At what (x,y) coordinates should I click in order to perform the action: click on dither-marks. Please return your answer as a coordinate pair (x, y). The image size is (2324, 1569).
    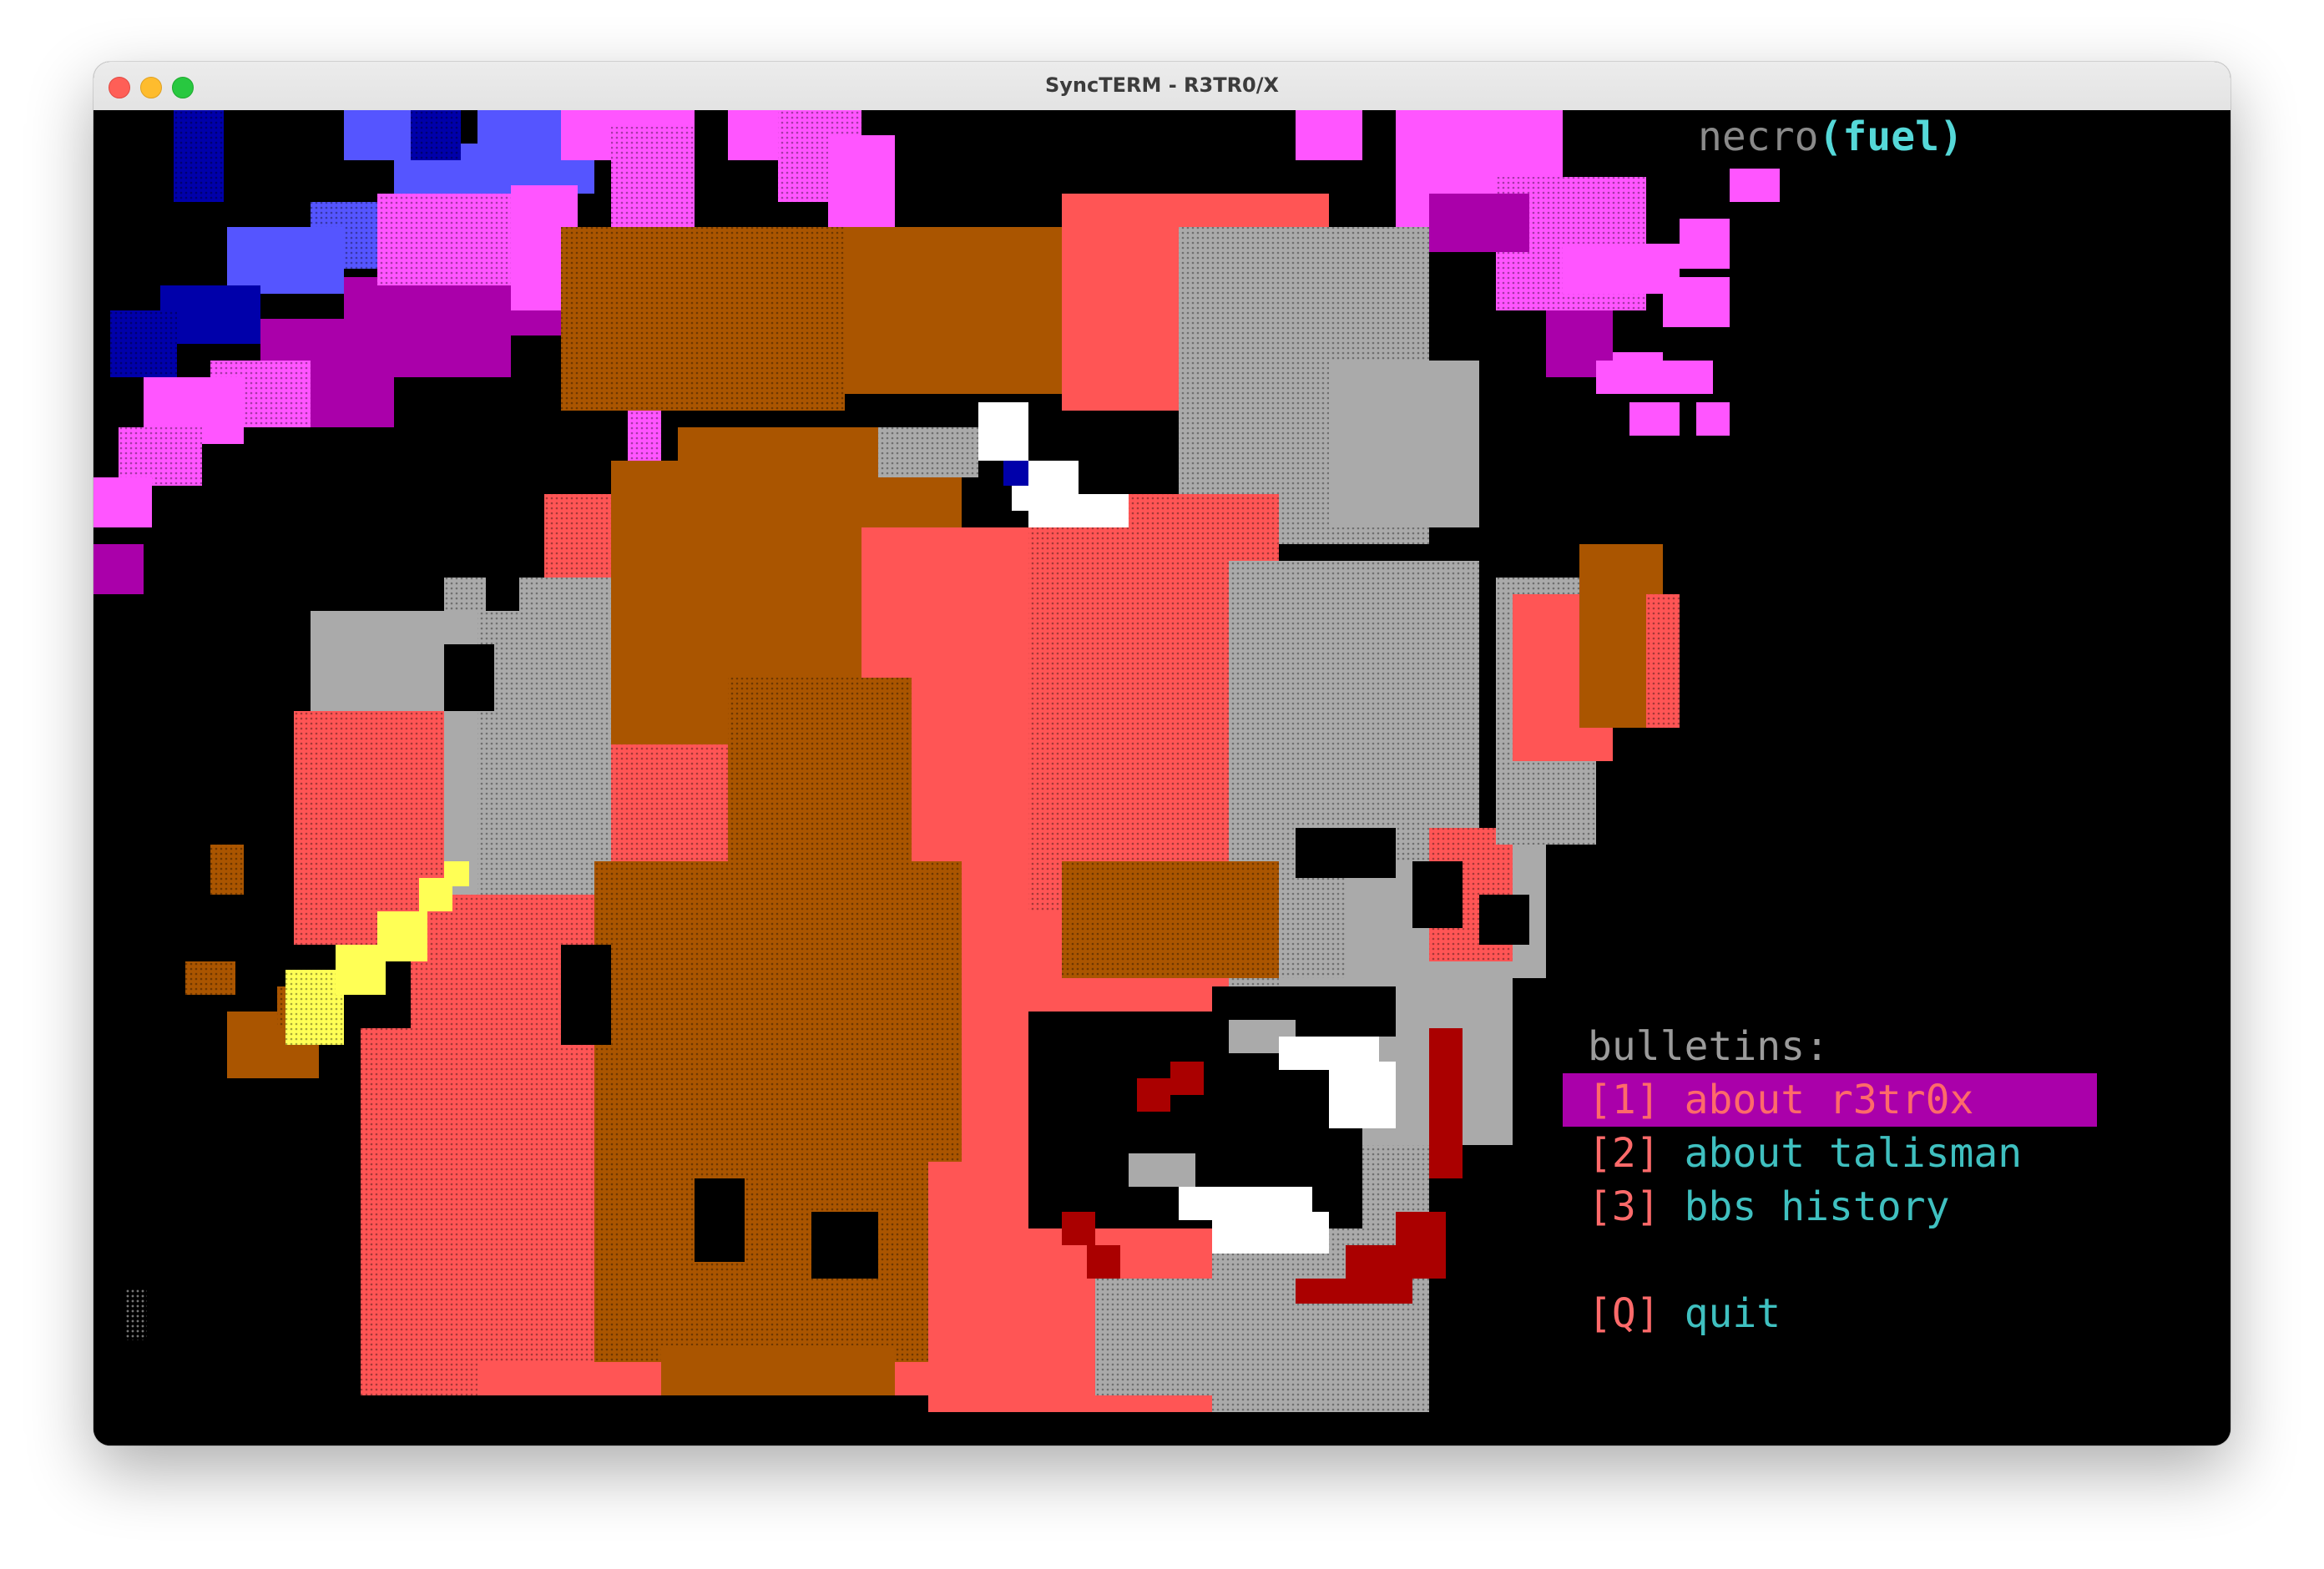
    Looking at the image, I should click on (136, 1314).